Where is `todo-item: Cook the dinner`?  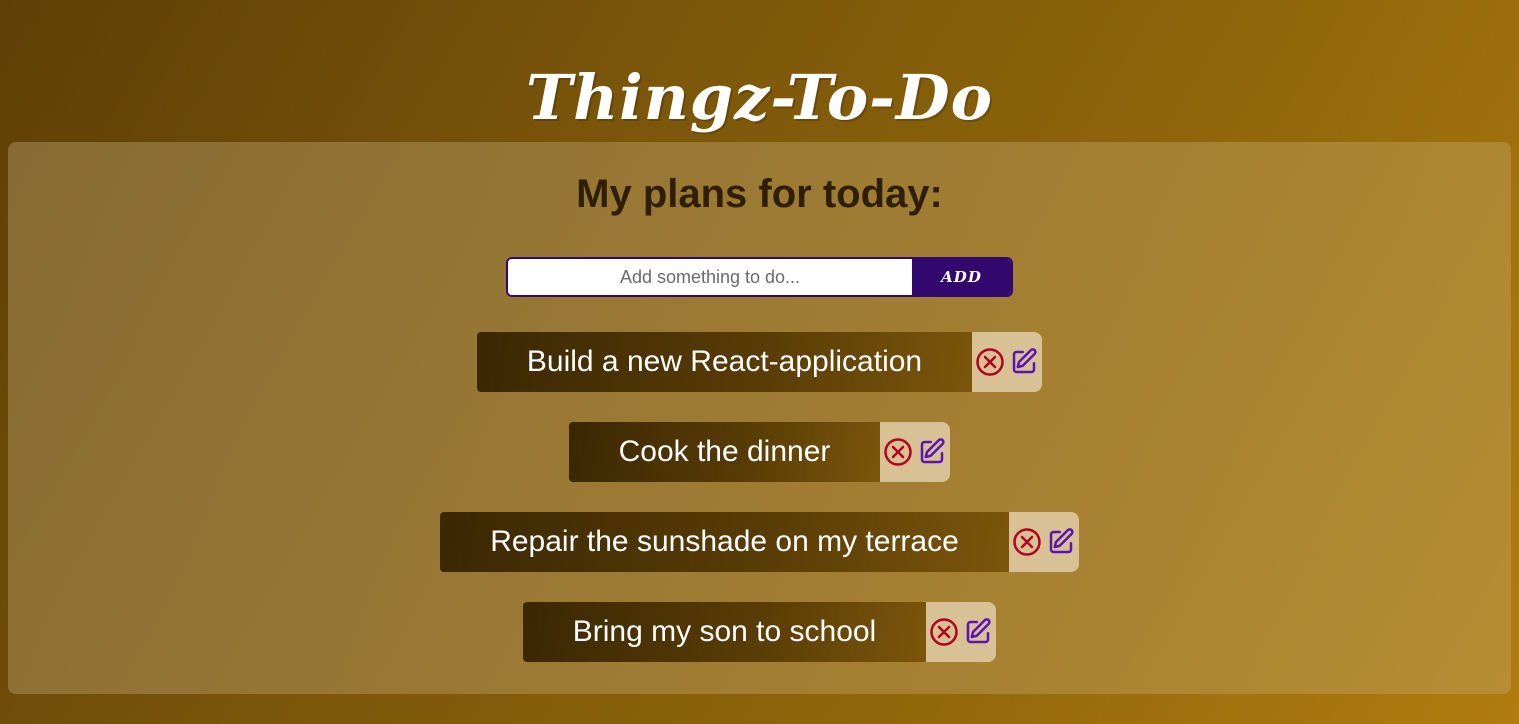
todo-item: Cook the dinner is located at coordinates (759, 452).